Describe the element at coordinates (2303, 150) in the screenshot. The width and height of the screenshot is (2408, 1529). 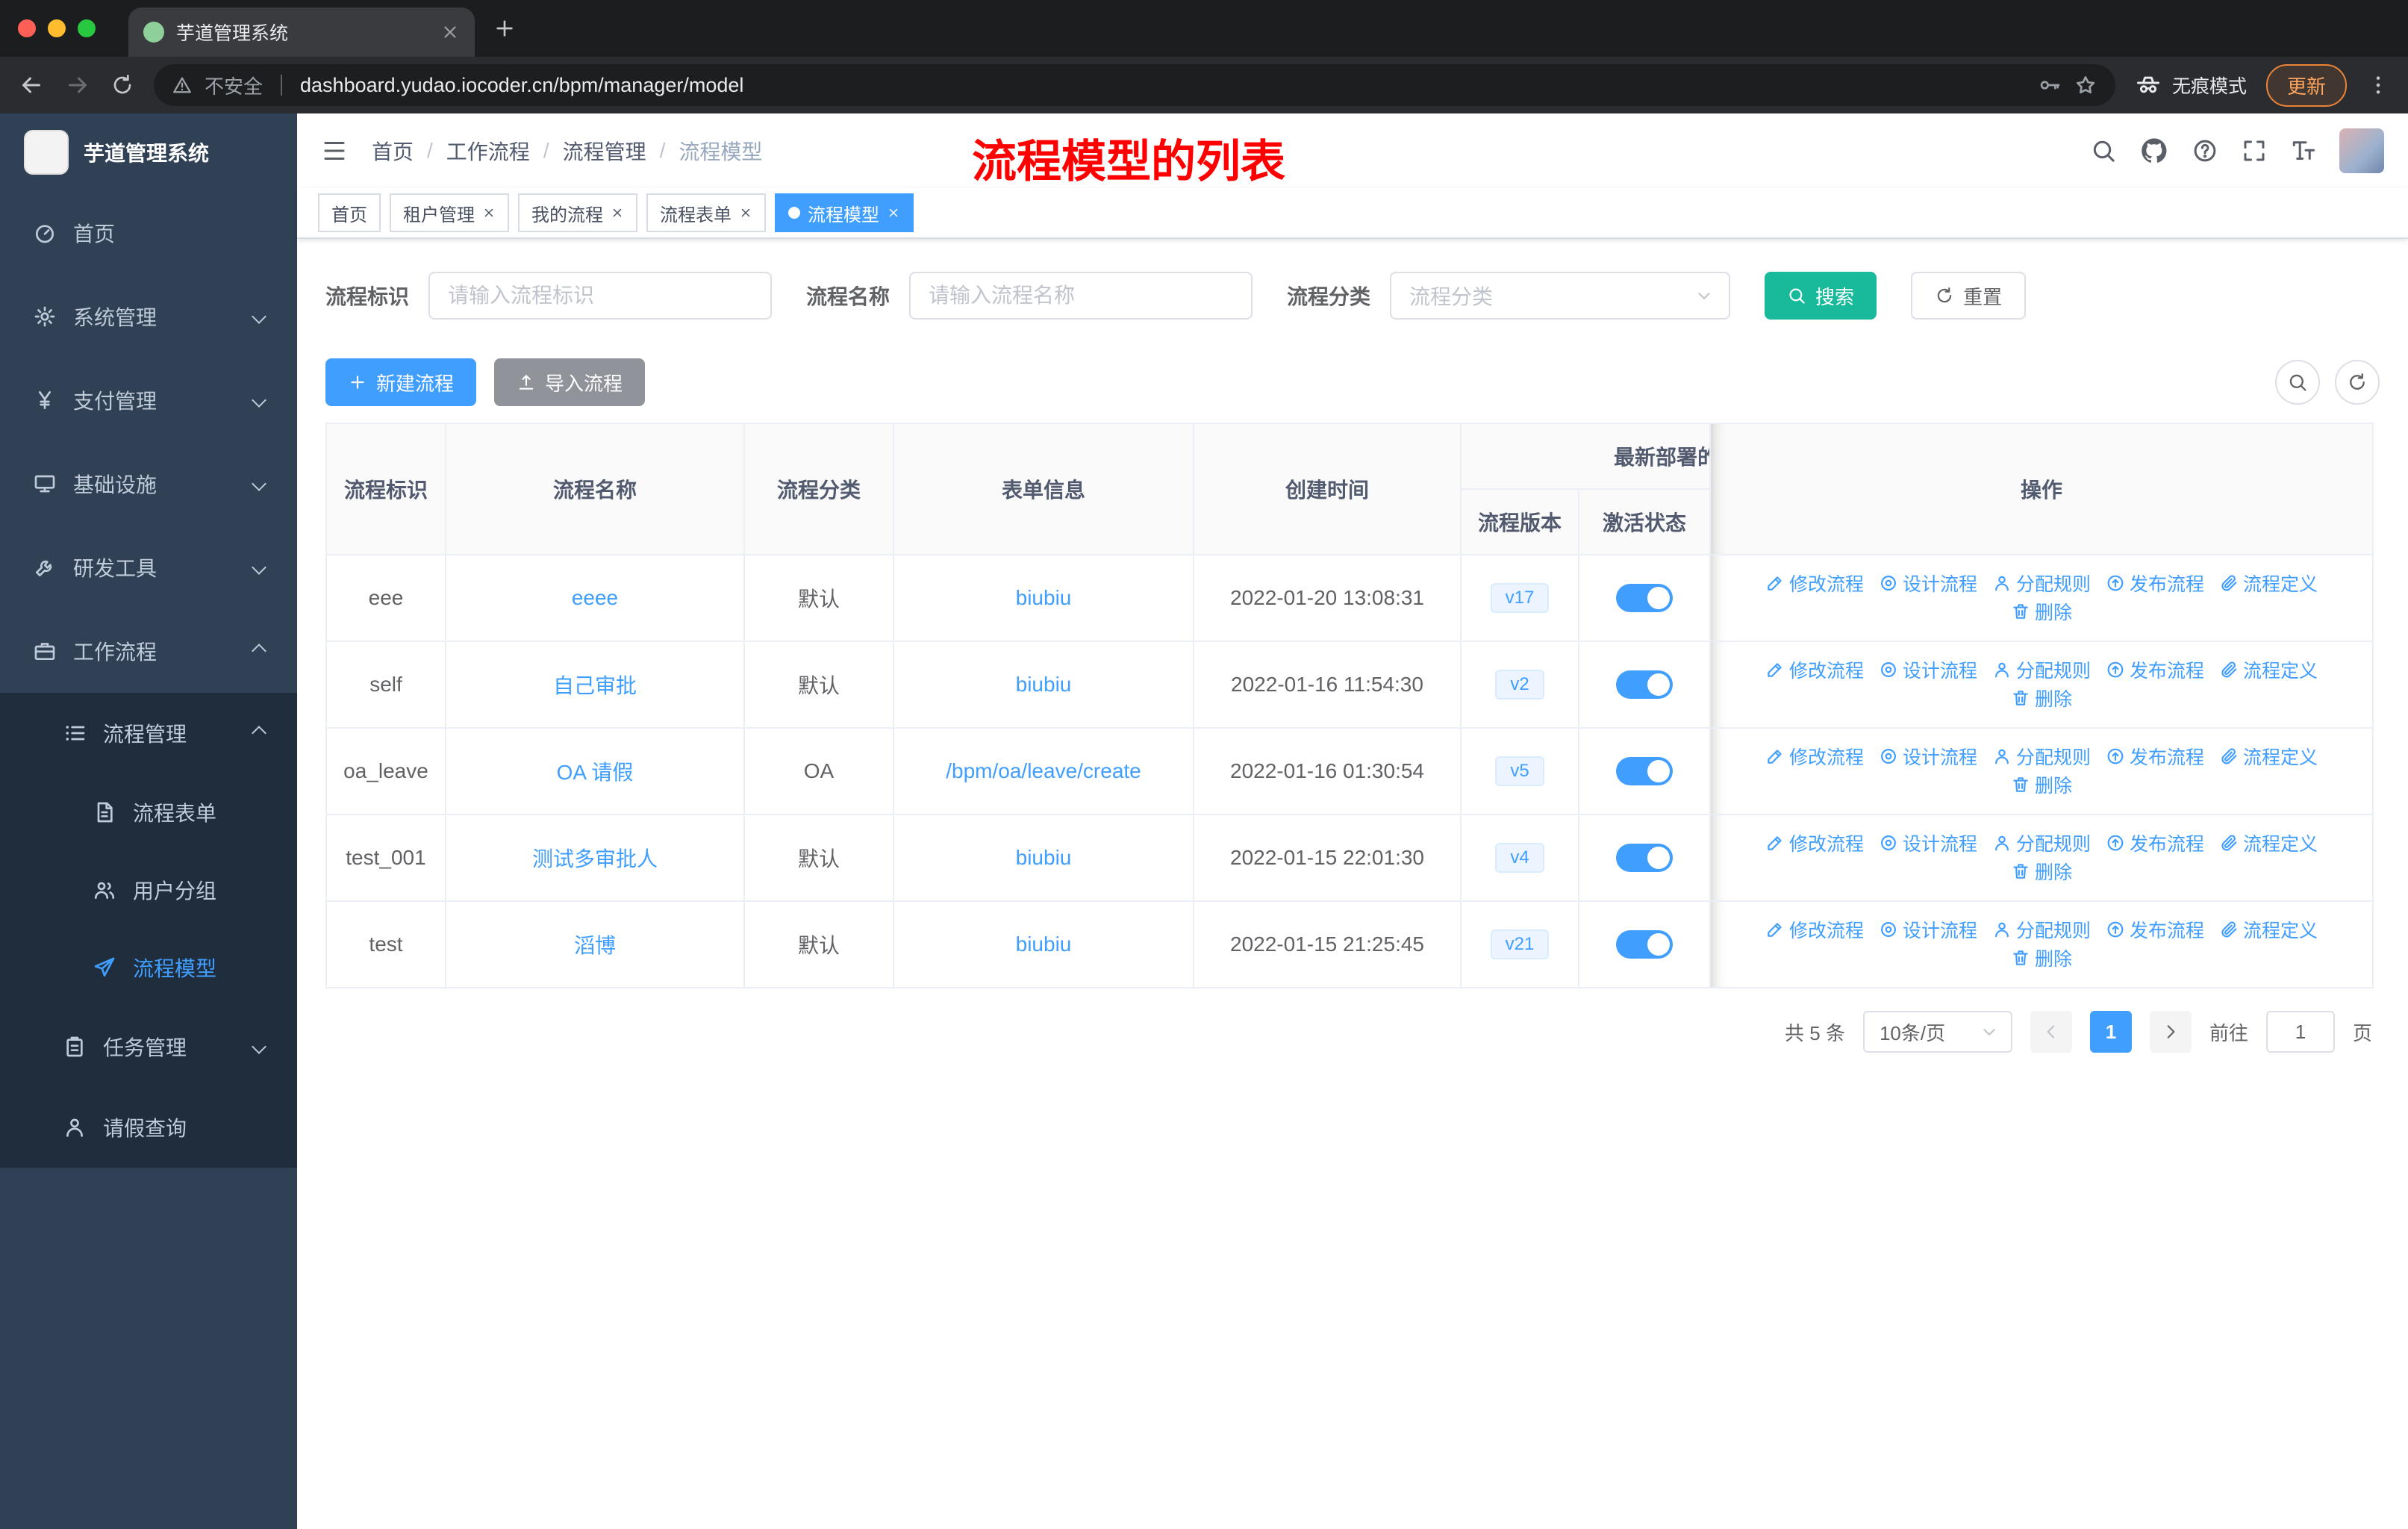
I see `font-size-icon` at that location.